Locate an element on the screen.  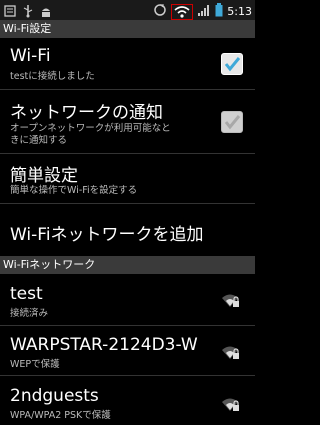
network-status: WEPで保護 is located at coordinates (35, 364).